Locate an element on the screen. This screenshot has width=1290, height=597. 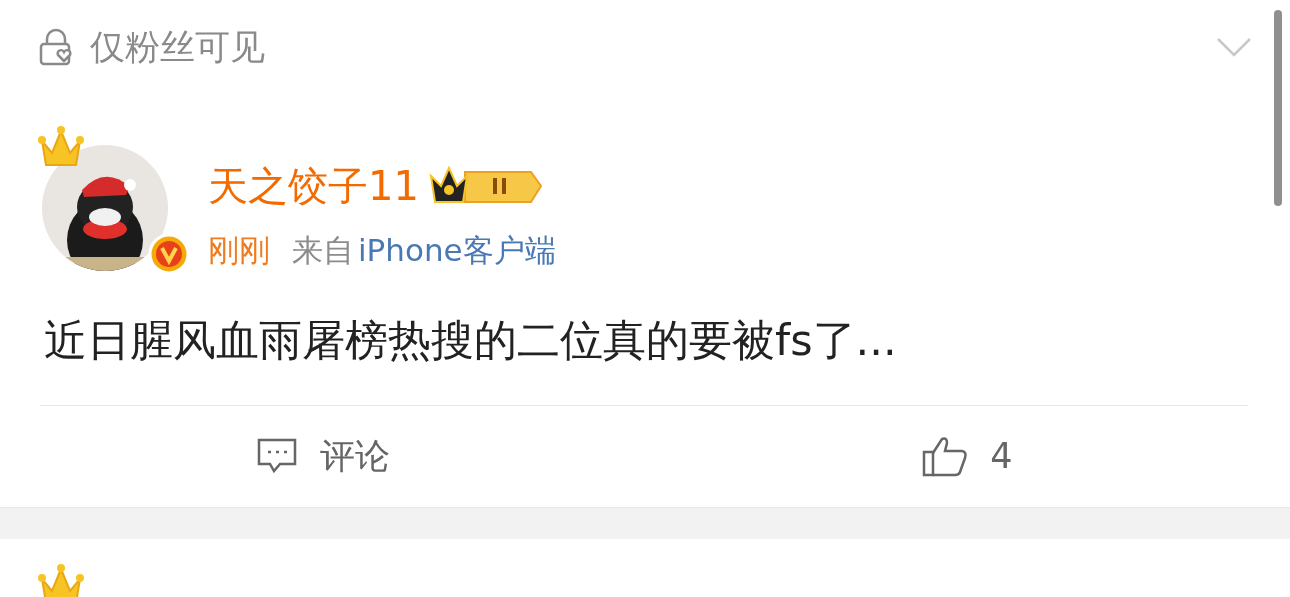
comment-button: 评论 is located at coordinates (322, 456).